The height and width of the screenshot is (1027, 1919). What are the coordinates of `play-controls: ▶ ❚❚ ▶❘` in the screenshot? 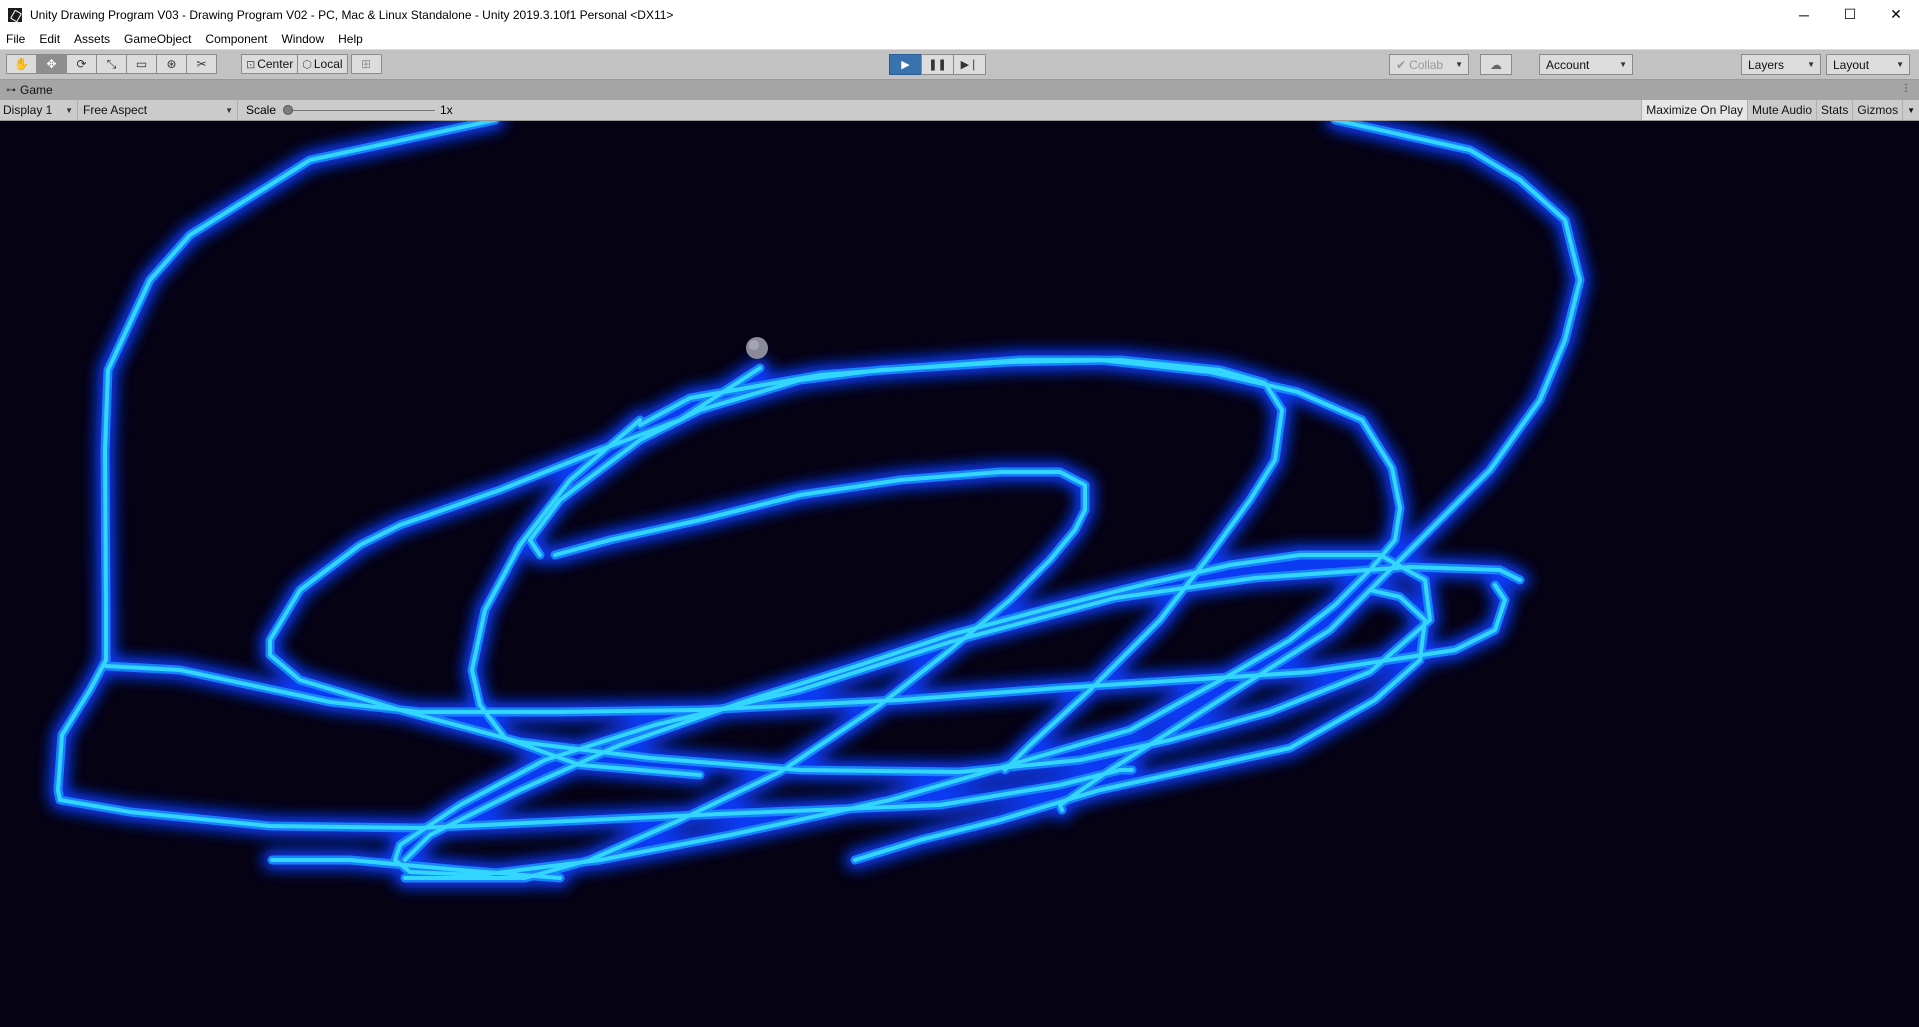 It's located at (937, 64).